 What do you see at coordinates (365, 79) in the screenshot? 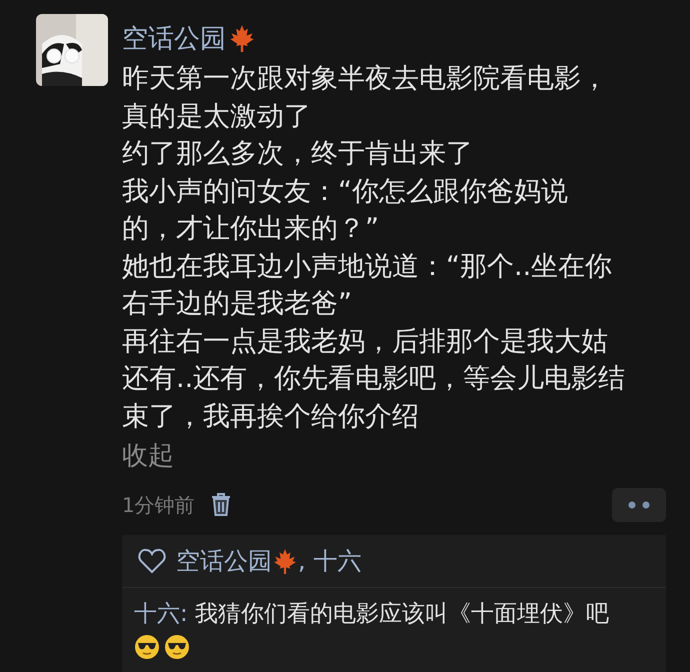
I see `comment-text: 昨天第一次跟对象半夜去电影院看电影，` at bounding box center [365, 79].